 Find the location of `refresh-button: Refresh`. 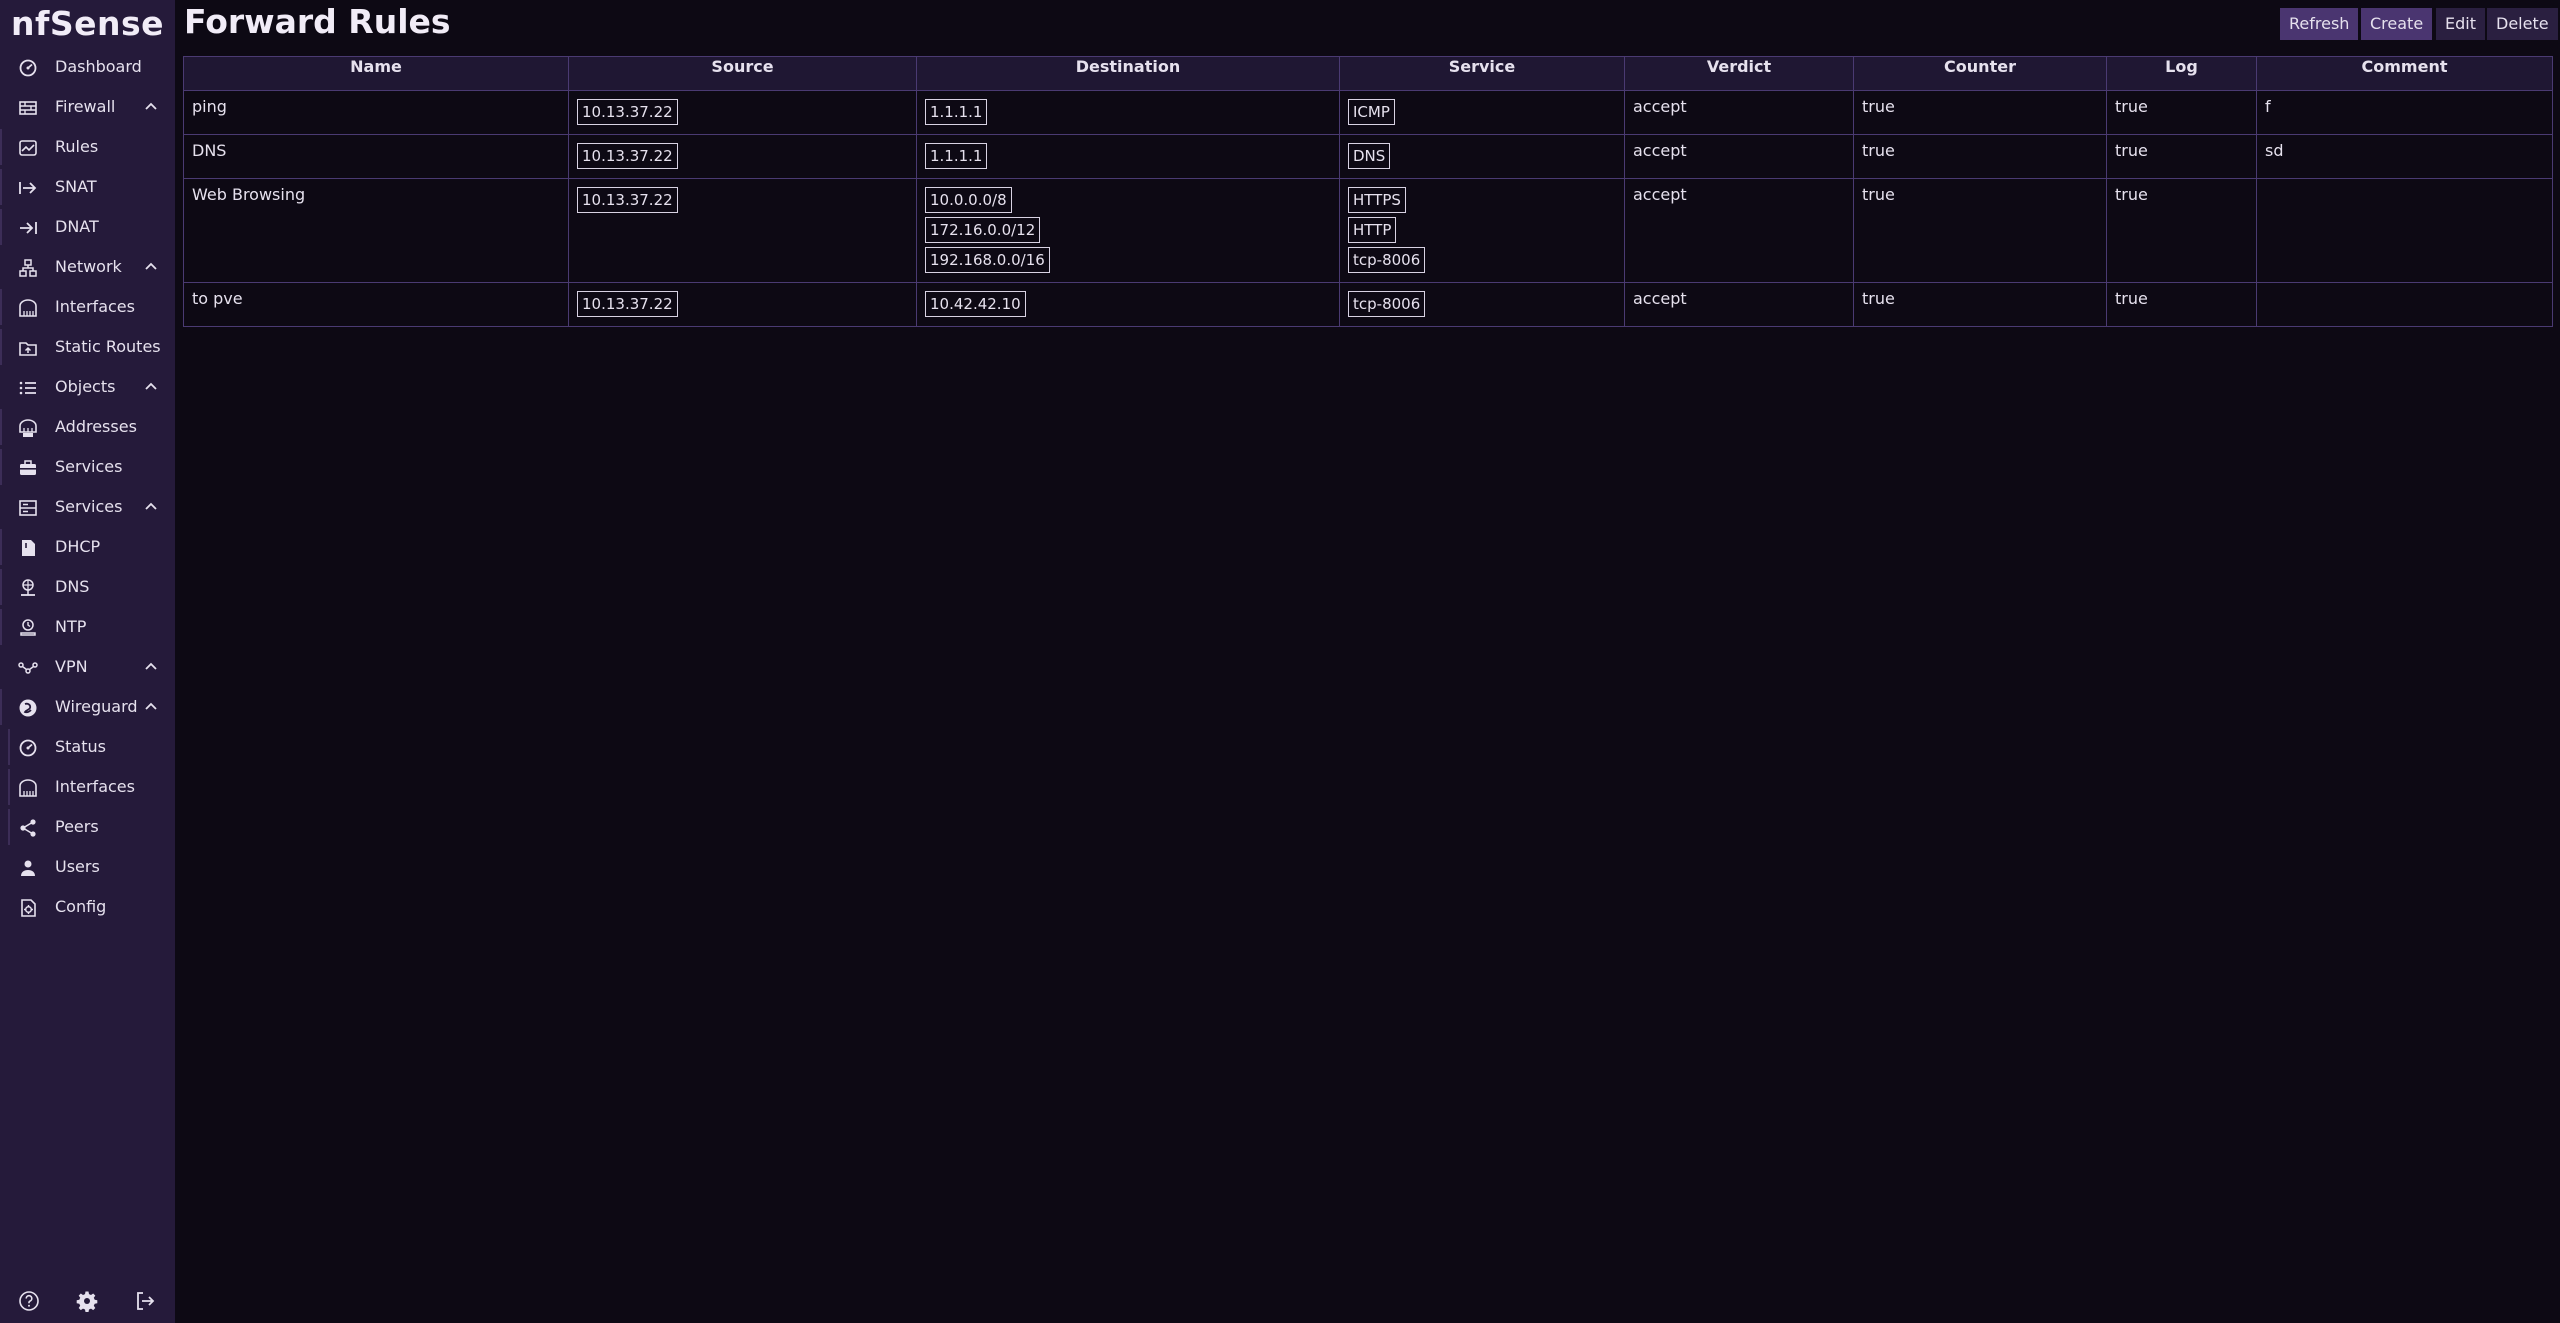

refresh-button: Refresh is located at coordinates (2319, 24).